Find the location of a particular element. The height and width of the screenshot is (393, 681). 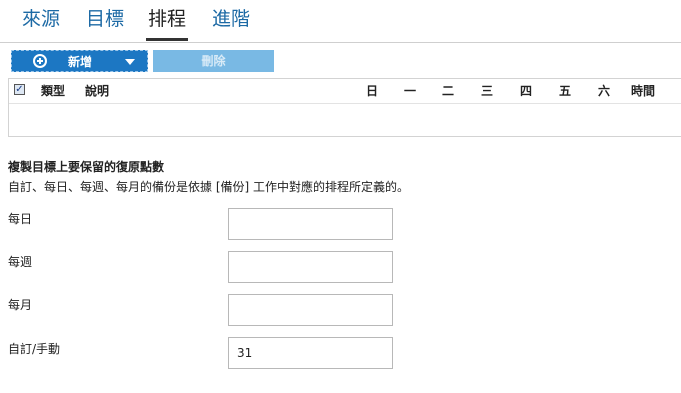

tab-destination: 目標 is located at coordinates (105, 19).